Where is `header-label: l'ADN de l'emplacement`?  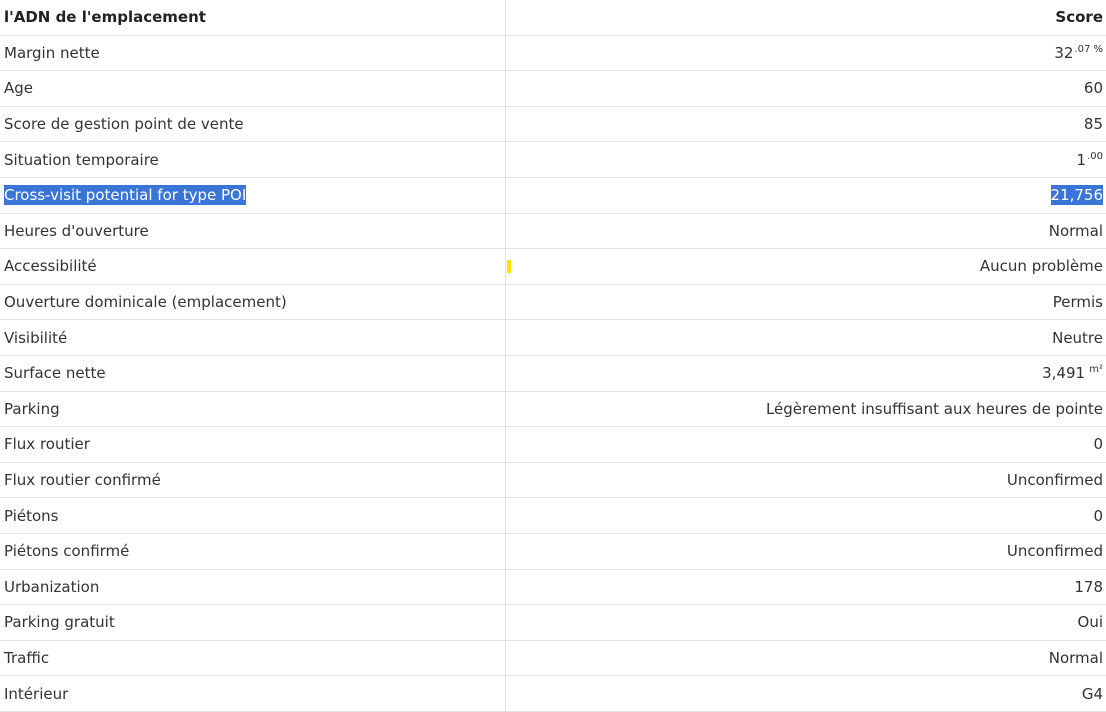 header-label: l'ADN de l'emplacement is located at coordinates (253, 18).